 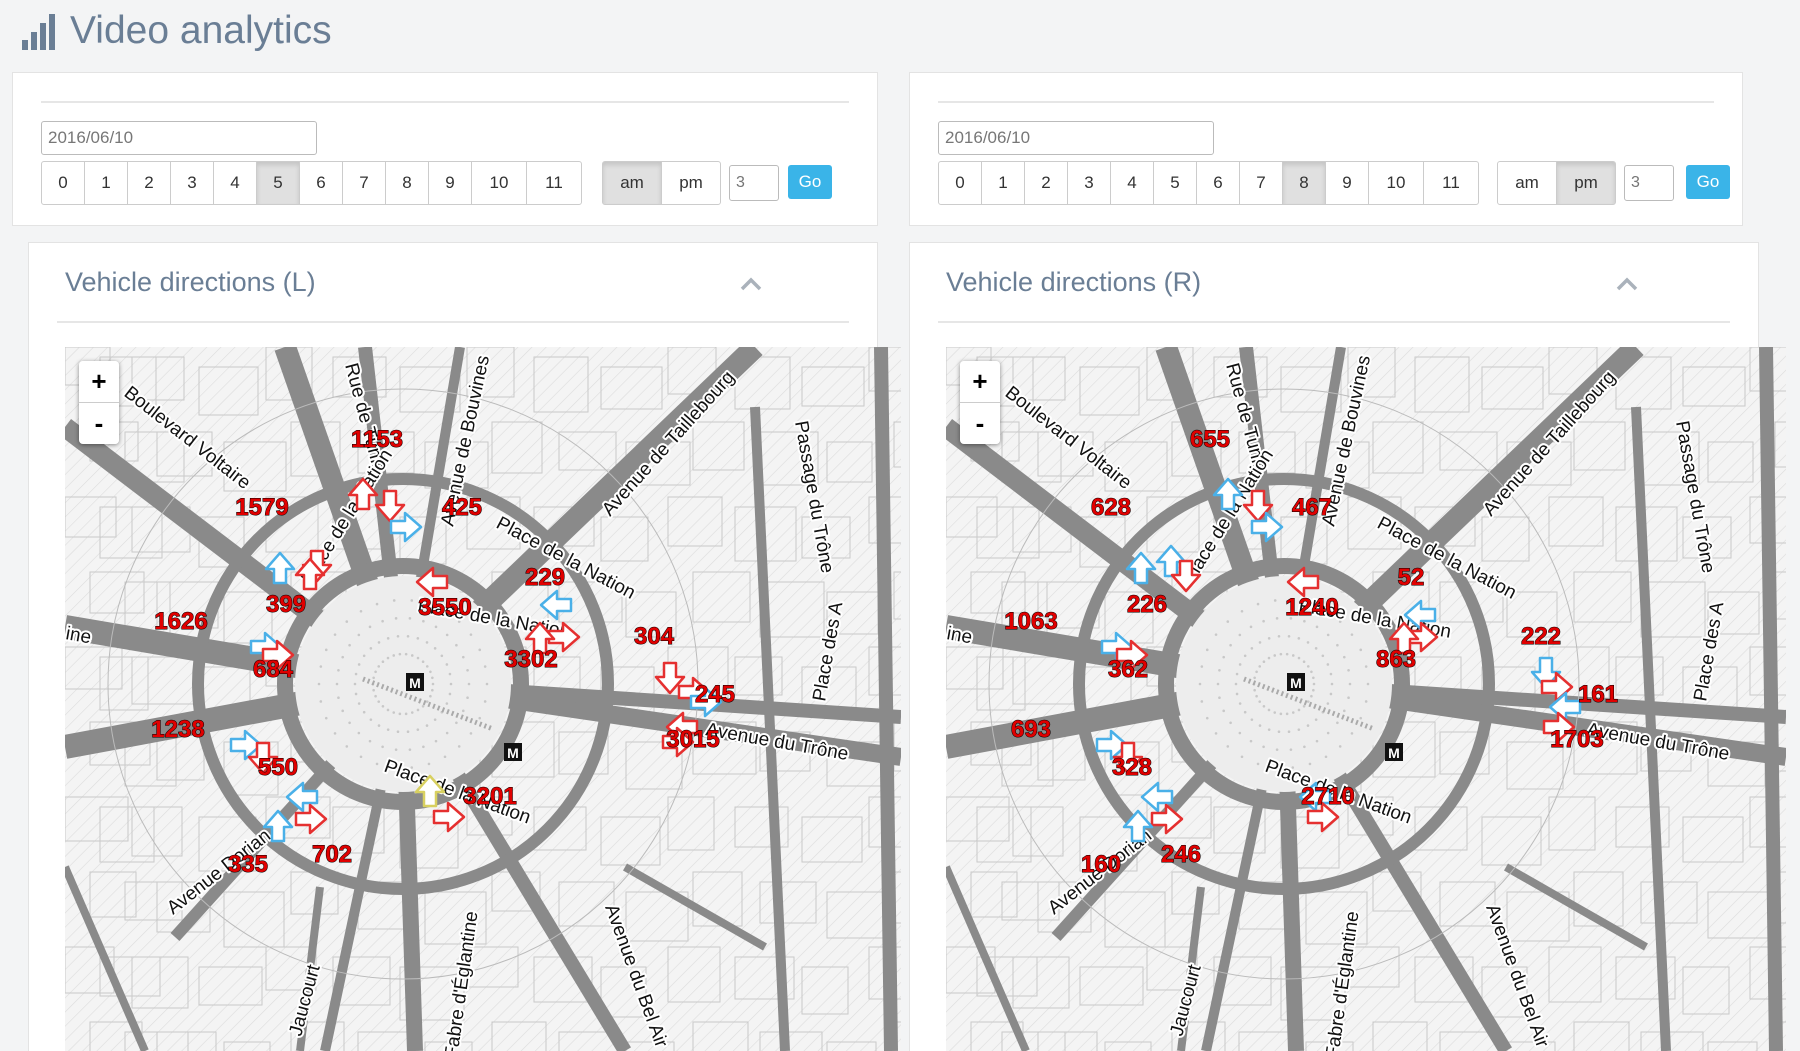 What do you see at coordinates (1541, 636) in the screenshot?
I see `vehicle-count-label: 222` at bounding box center [1541, 636].